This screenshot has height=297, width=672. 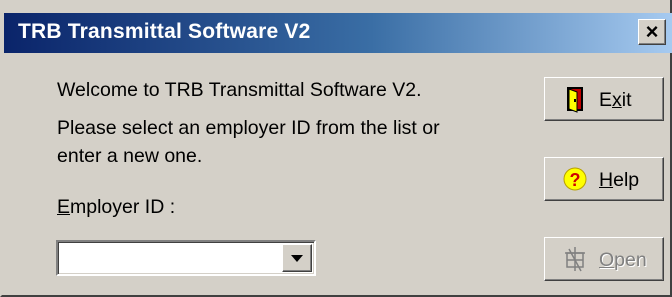 What do you see at coordinates (619, 180) in the screenshot?
I see `help-button-label: Help` at bounding box center [619, 180].